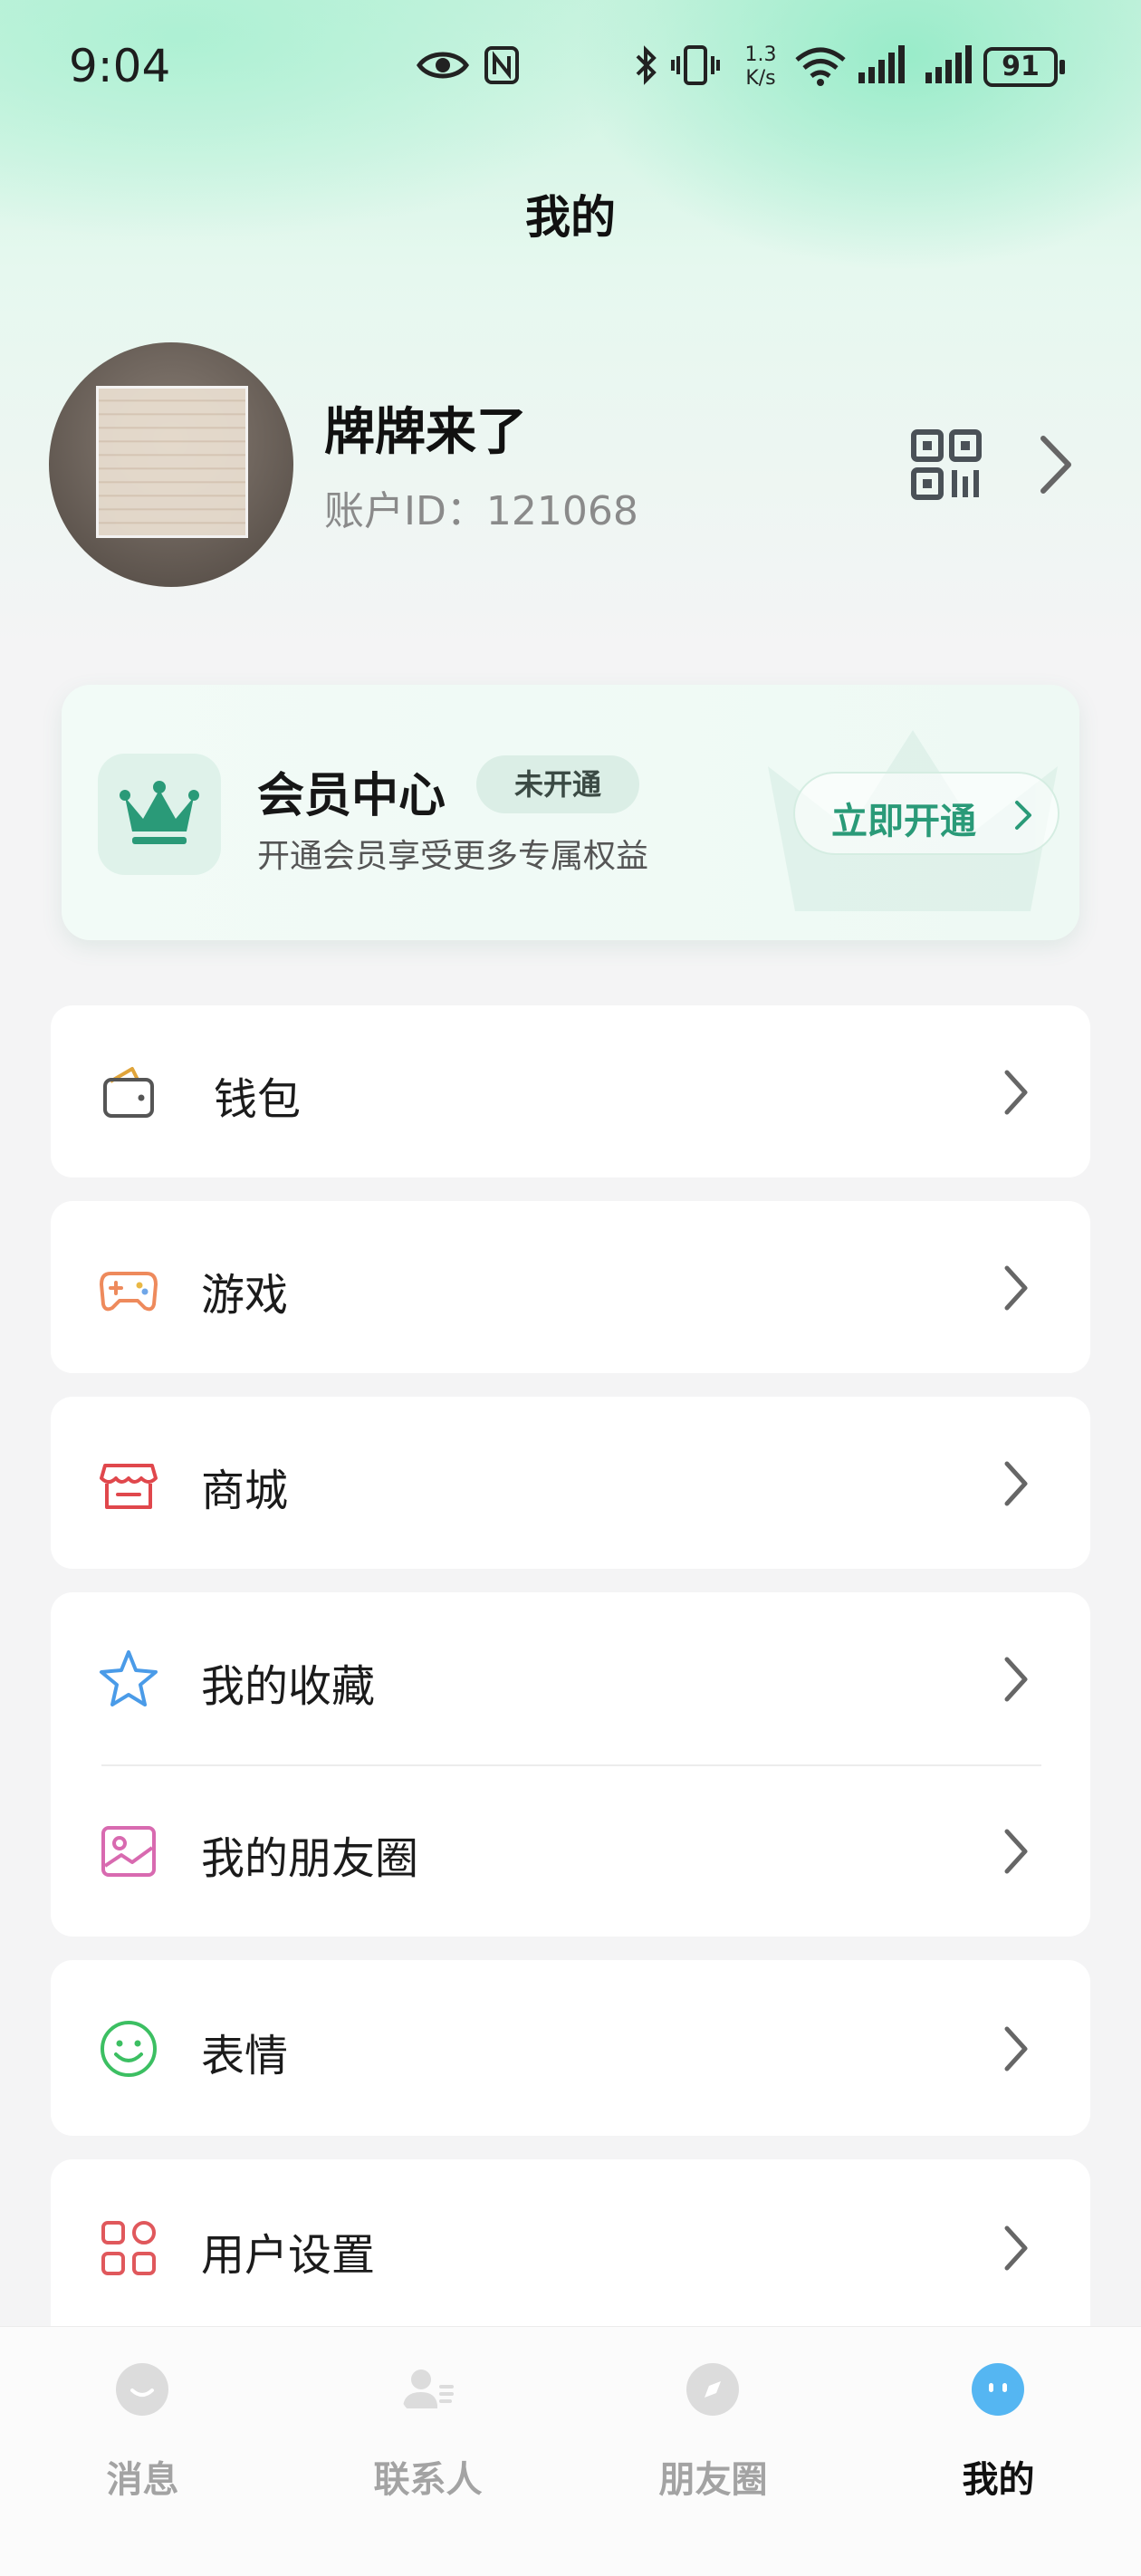 The height and width of the screenshot is (2576, 1141). Describe the element at coordinates (143, 2480) in the screenshot. I see `nav-label: 消息` at that location.